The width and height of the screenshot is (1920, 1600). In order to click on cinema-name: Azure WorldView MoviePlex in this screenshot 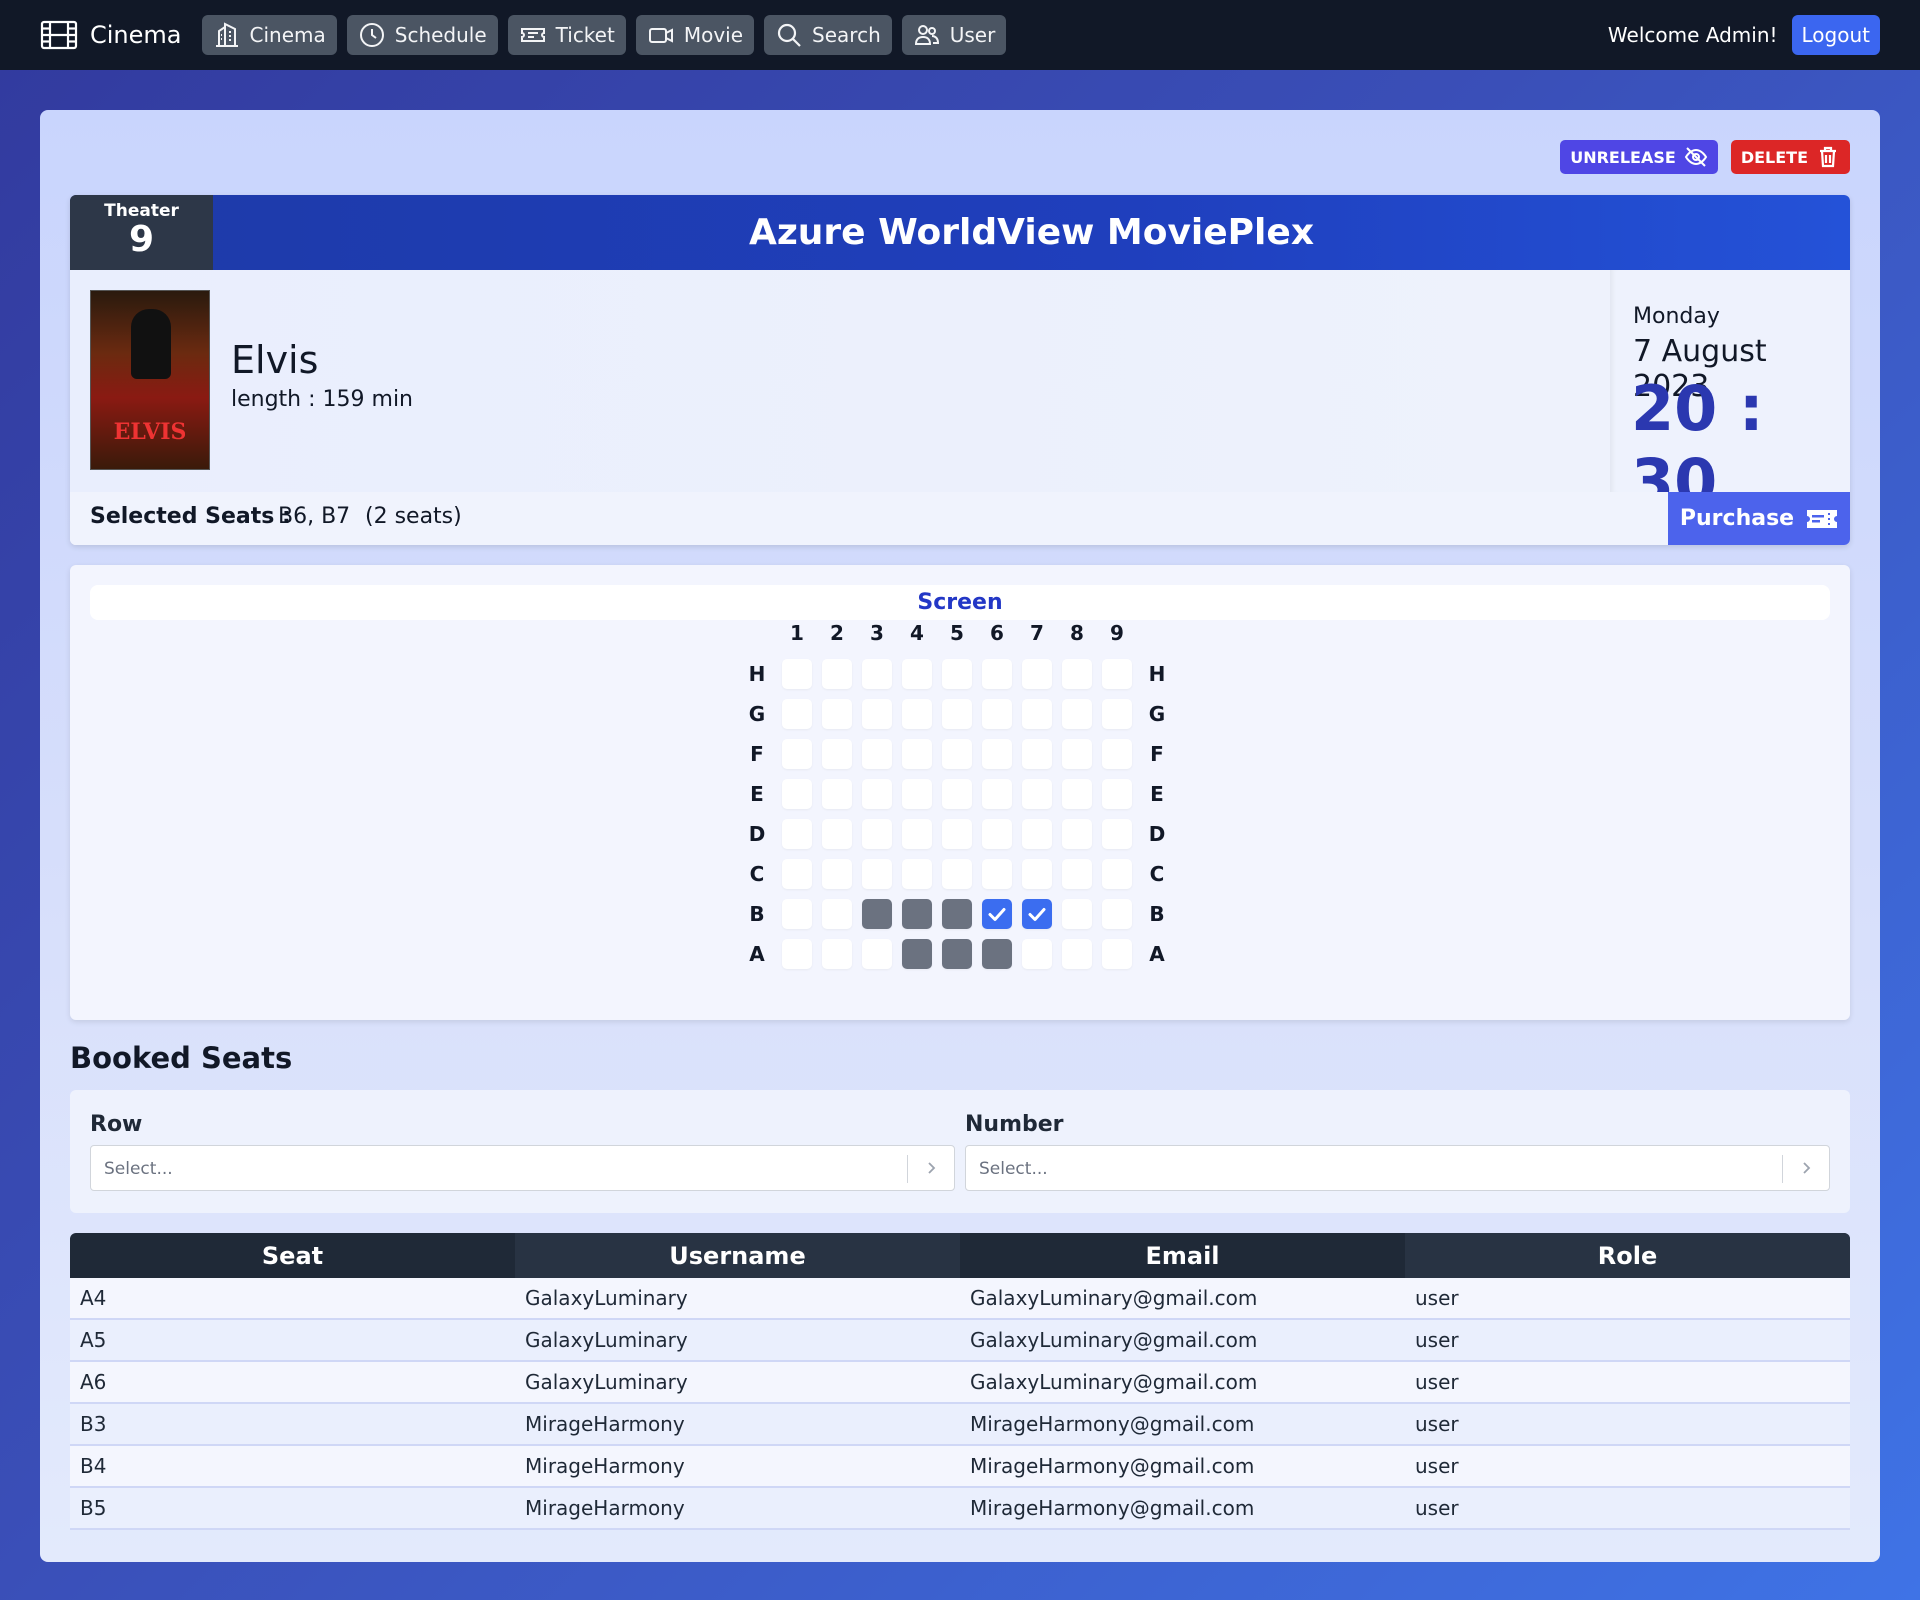, I will do `click(1031, 232)`.